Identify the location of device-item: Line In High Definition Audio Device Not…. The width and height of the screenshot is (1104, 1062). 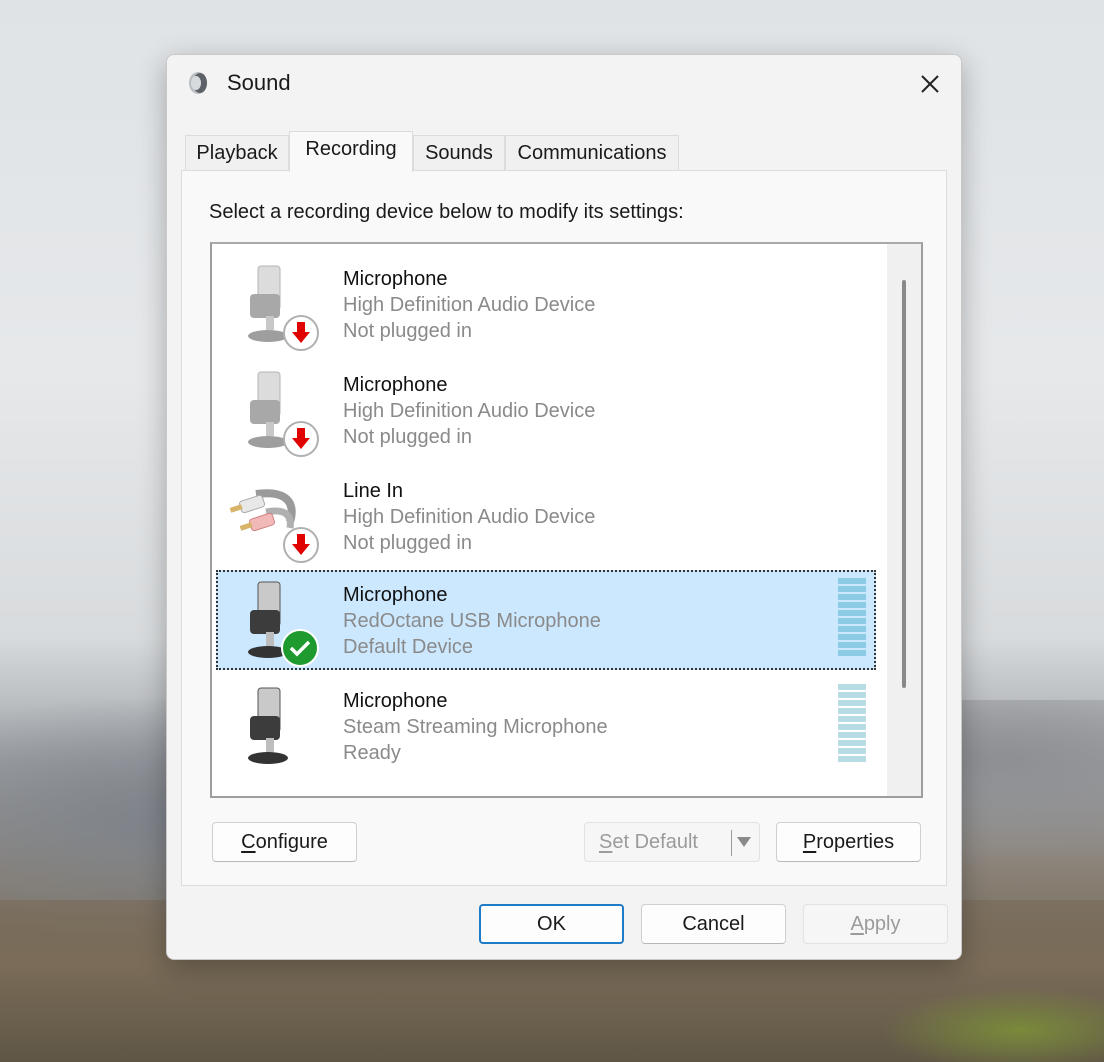
(546, 516).